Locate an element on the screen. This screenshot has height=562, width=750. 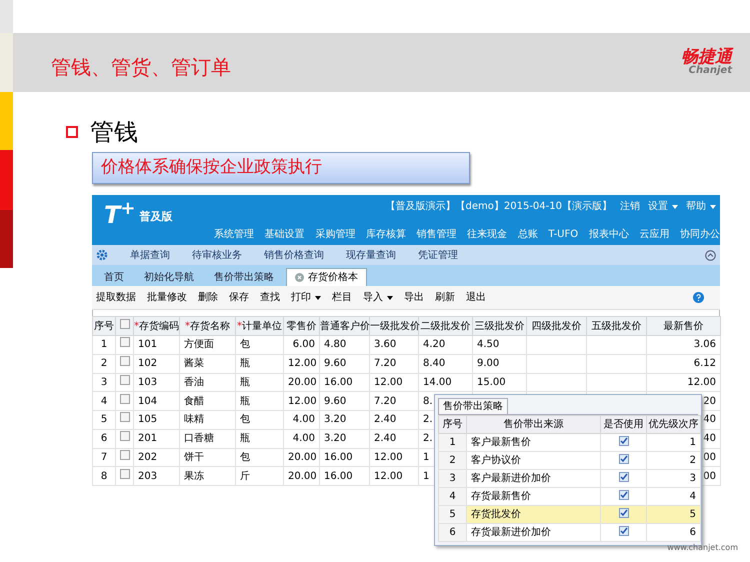
table-cell: 3.60 is located at coordinates (394, 345).